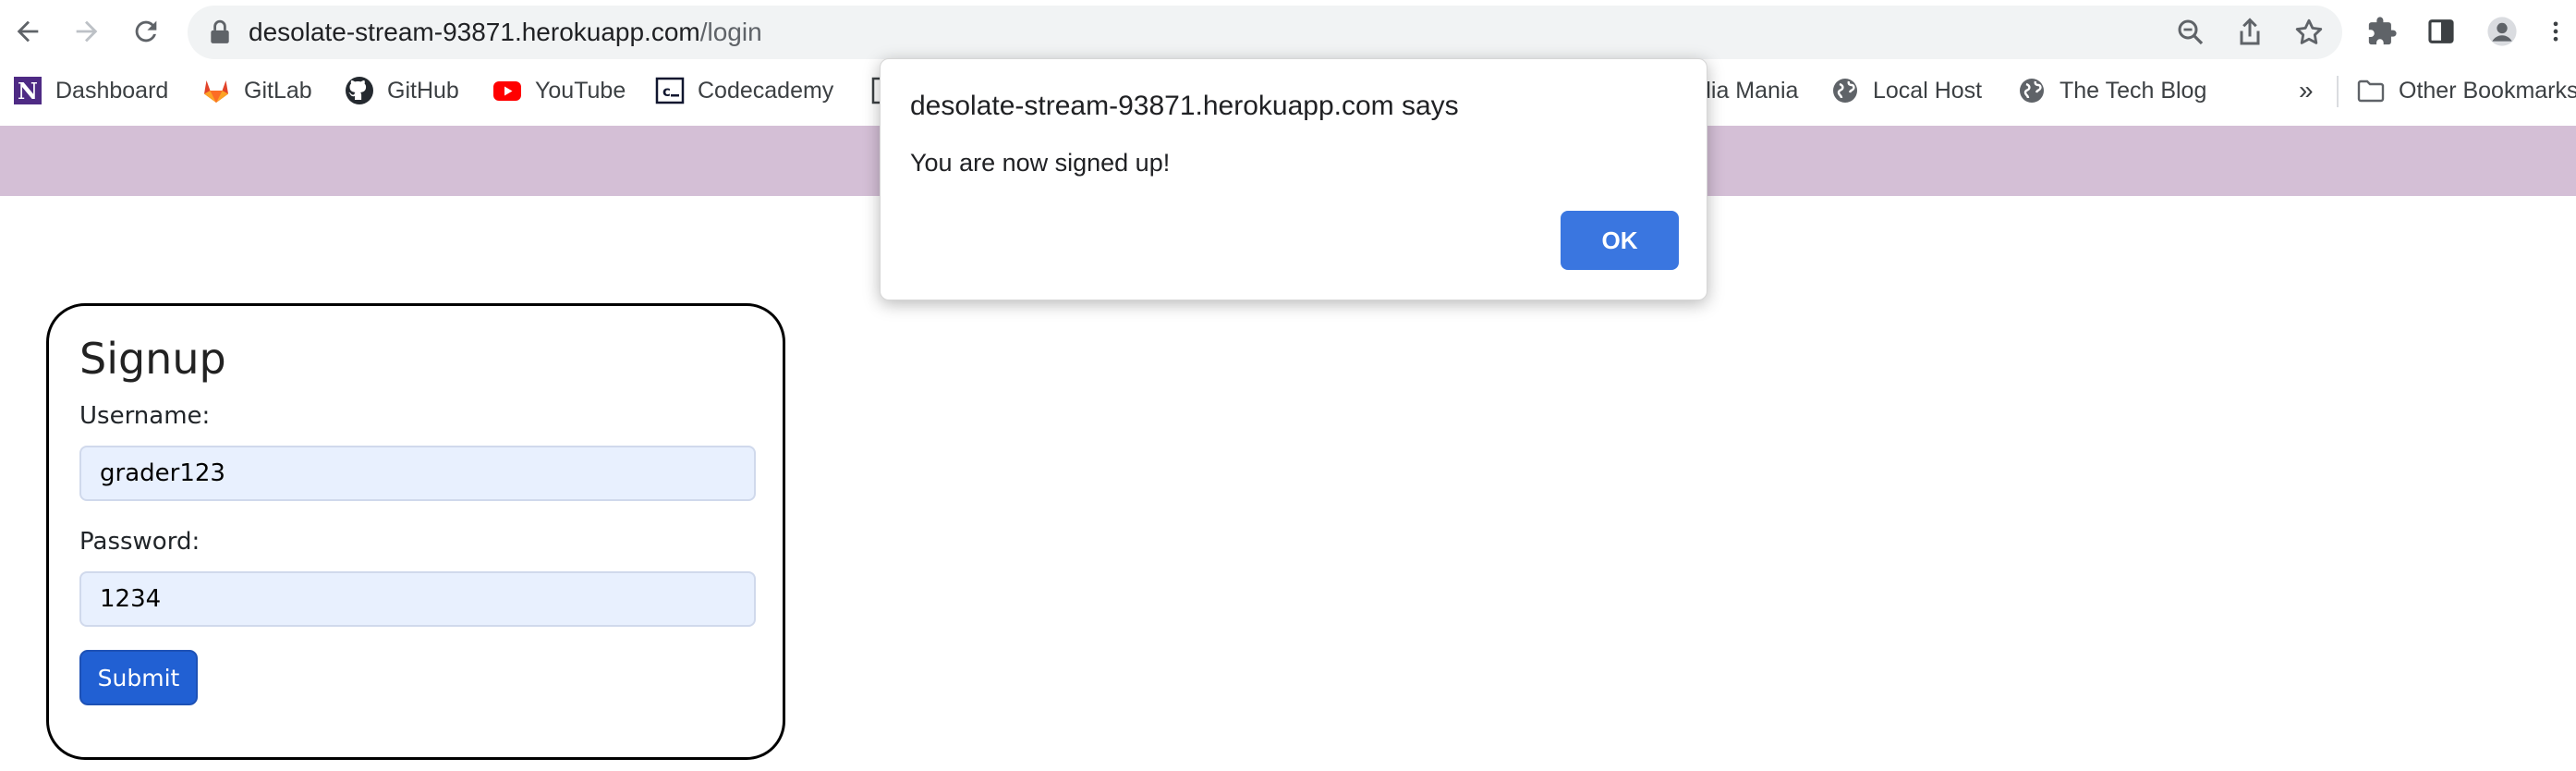 This screenshot has height=771, width=2576. Describe the element at coordinates (152, 359) in the screenshot. I see `signup-title: Signup` at that location.